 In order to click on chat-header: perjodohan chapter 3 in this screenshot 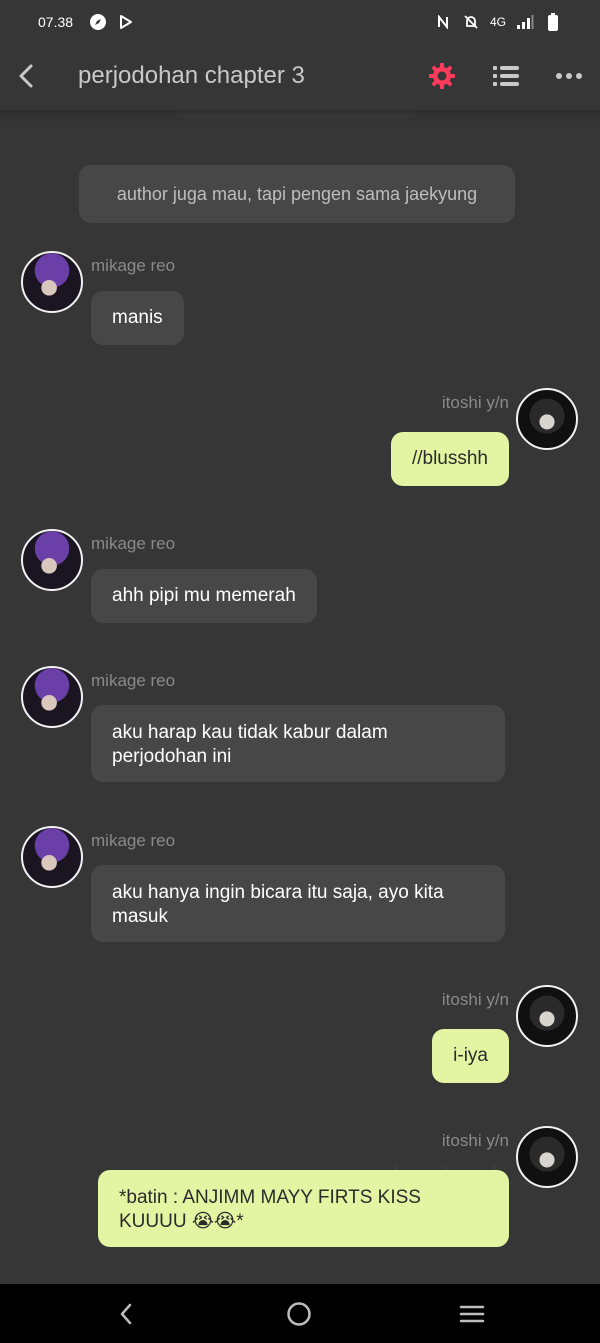, I will do `click(300, 77)`.